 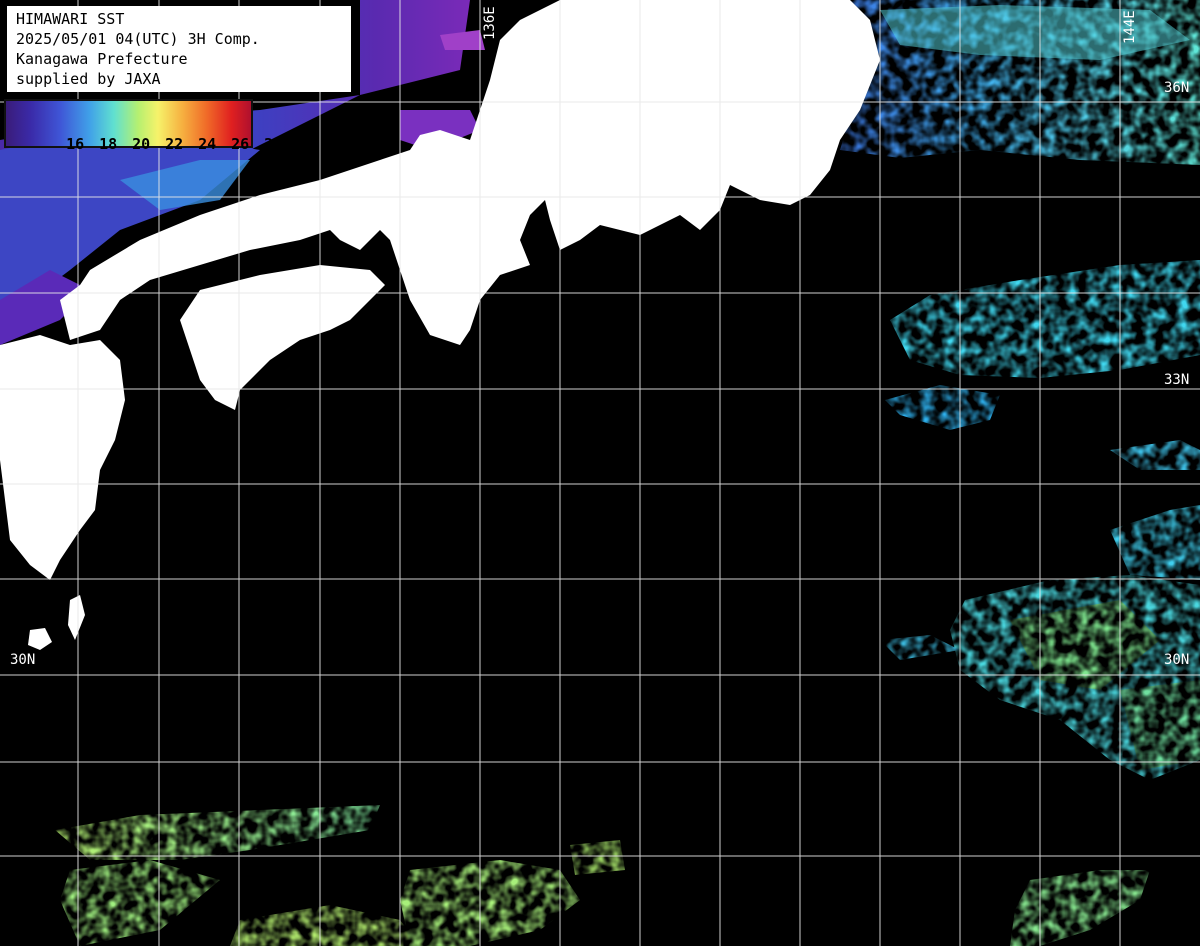 What do you see at coordinates (163, 144) in the screenshot?
I see `legend-labels: 16 18 20 22 24 26 28` at bounding box center [163, 144].